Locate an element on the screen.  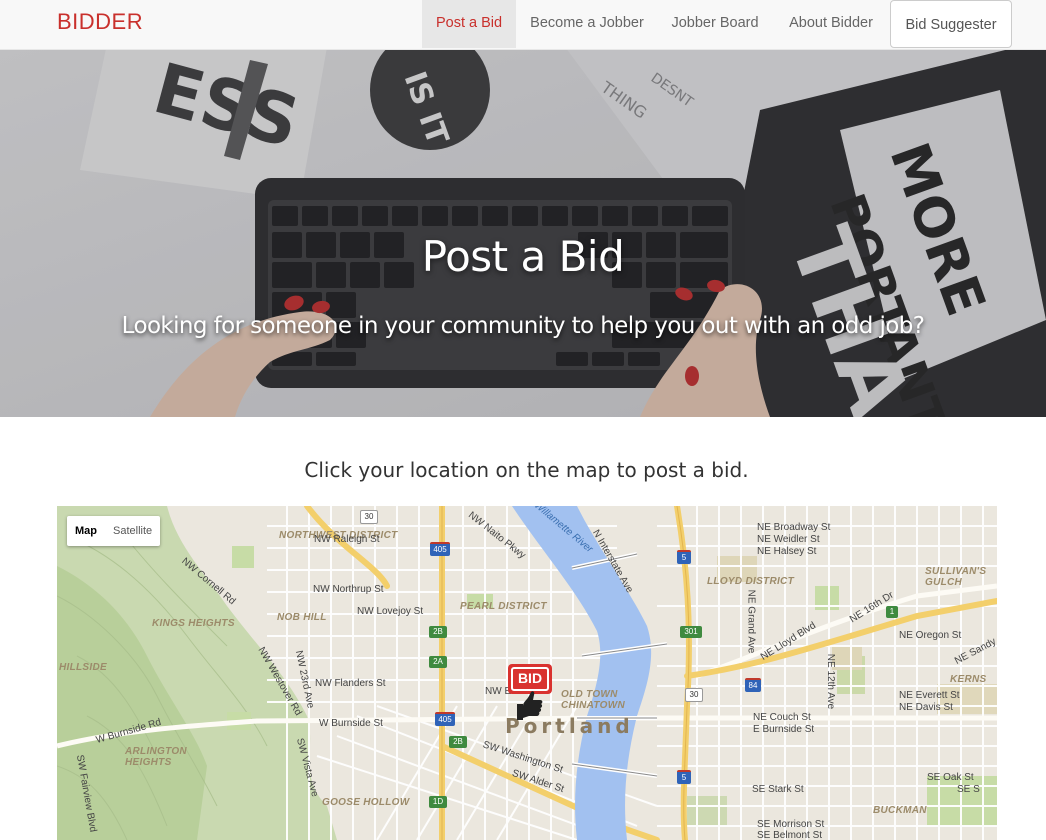
district-label: PEARL DISTRICT is located at coordinates (503, 606).